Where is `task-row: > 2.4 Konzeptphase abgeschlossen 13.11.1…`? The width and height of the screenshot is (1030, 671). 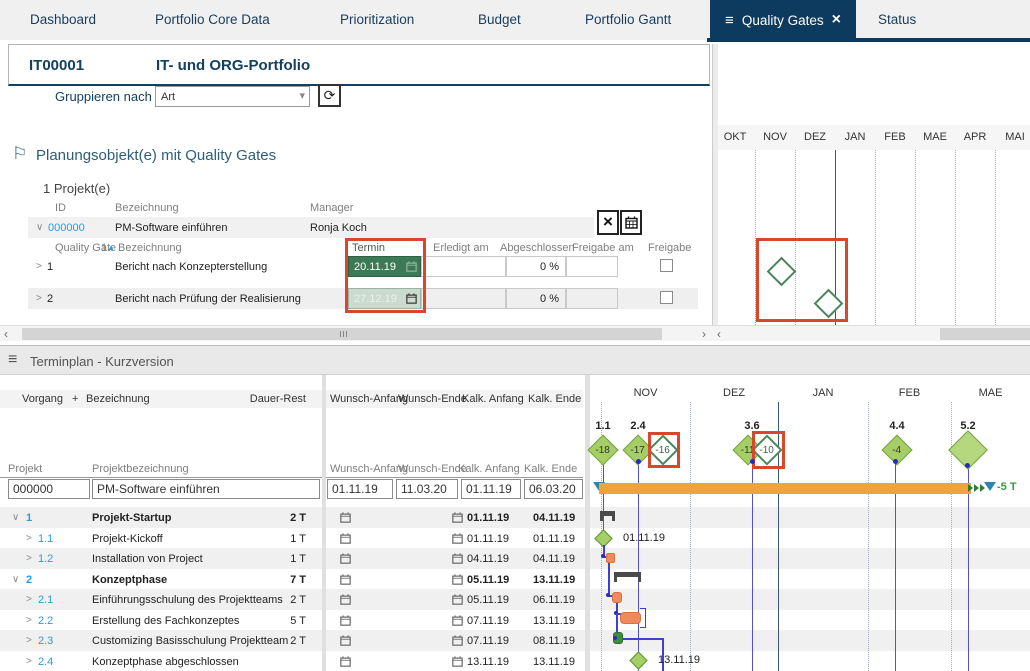 task-row: > 2.4 Konzeptphase abgeschlossen 13.11.1… is located at coordinates (291, 661).